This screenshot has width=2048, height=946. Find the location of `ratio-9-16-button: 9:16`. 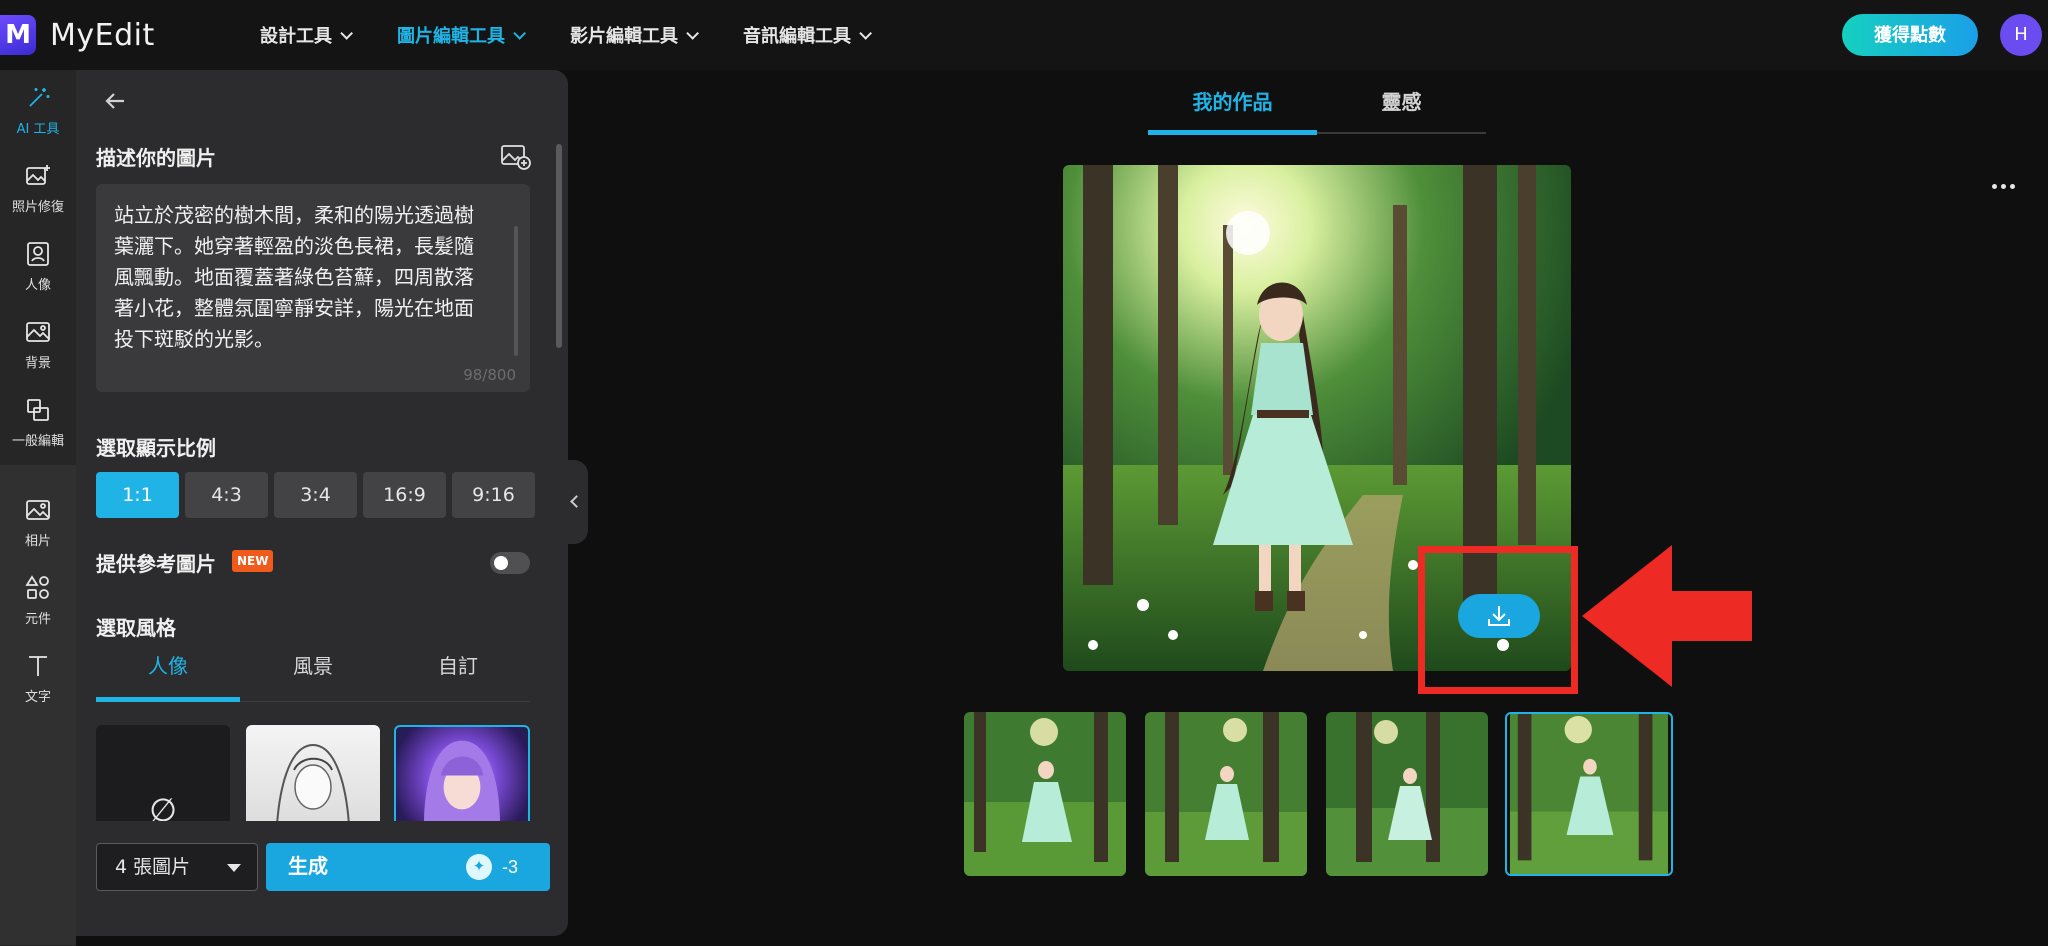

ratio-9-16-button: 9:16 is located at coordinates (493, 495).